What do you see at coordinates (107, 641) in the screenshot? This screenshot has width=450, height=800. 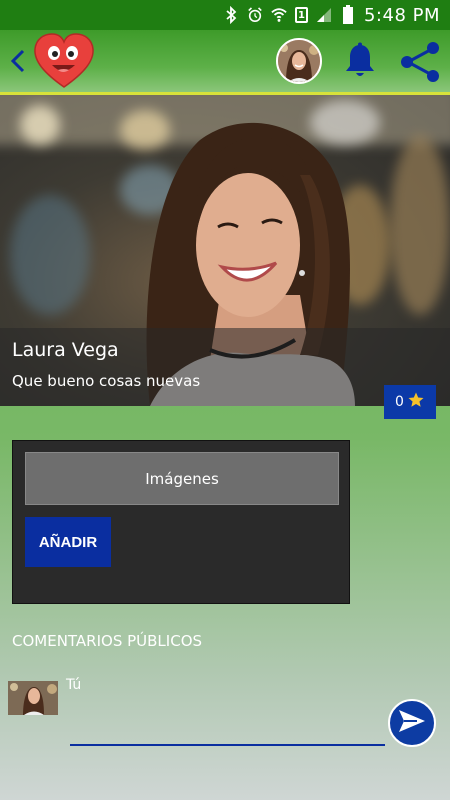 I see `comments-title: COMENTARIOS PÚBLICOS` at bounding box center [107, 641].